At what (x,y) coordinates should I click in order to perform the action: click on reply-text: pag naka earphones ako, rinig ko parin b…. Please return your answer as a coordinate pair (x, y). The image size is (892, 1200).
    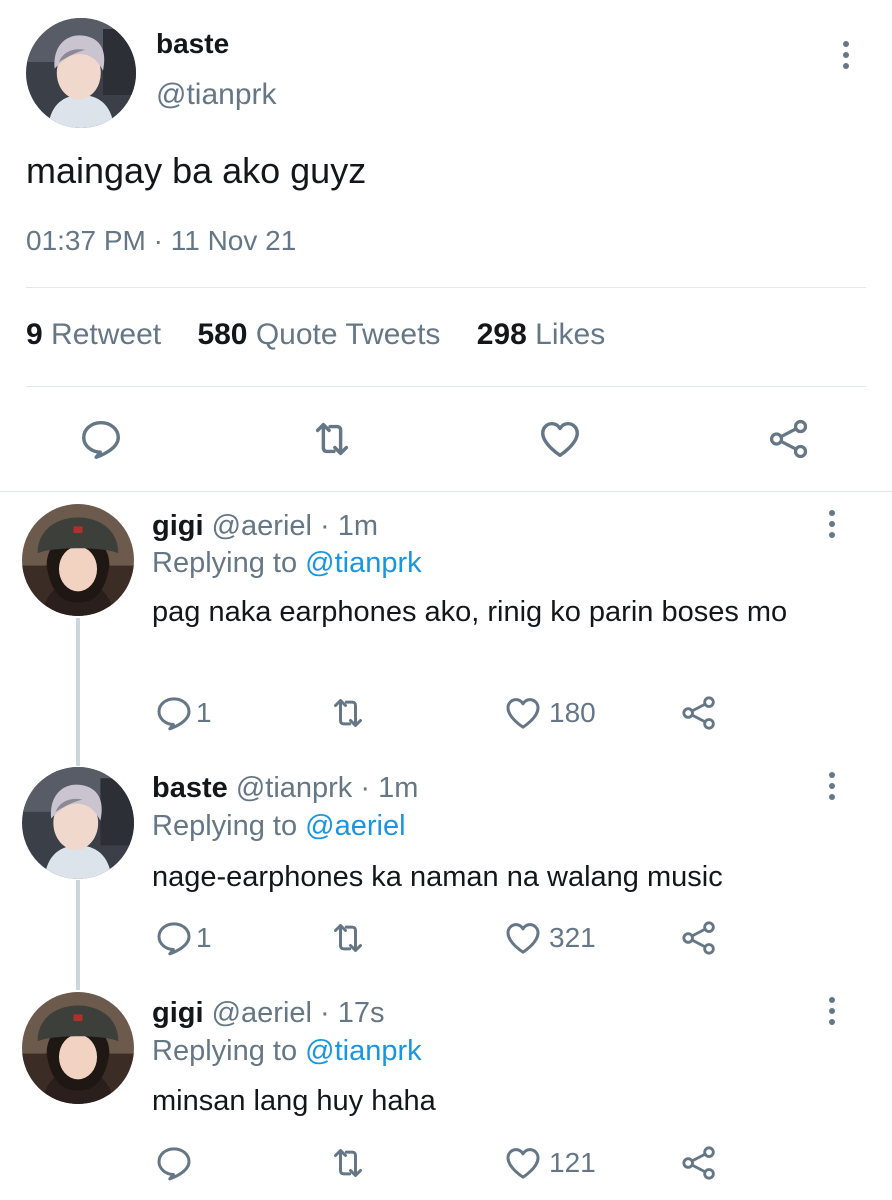
    Looking at the image, I should click on (470, 612).